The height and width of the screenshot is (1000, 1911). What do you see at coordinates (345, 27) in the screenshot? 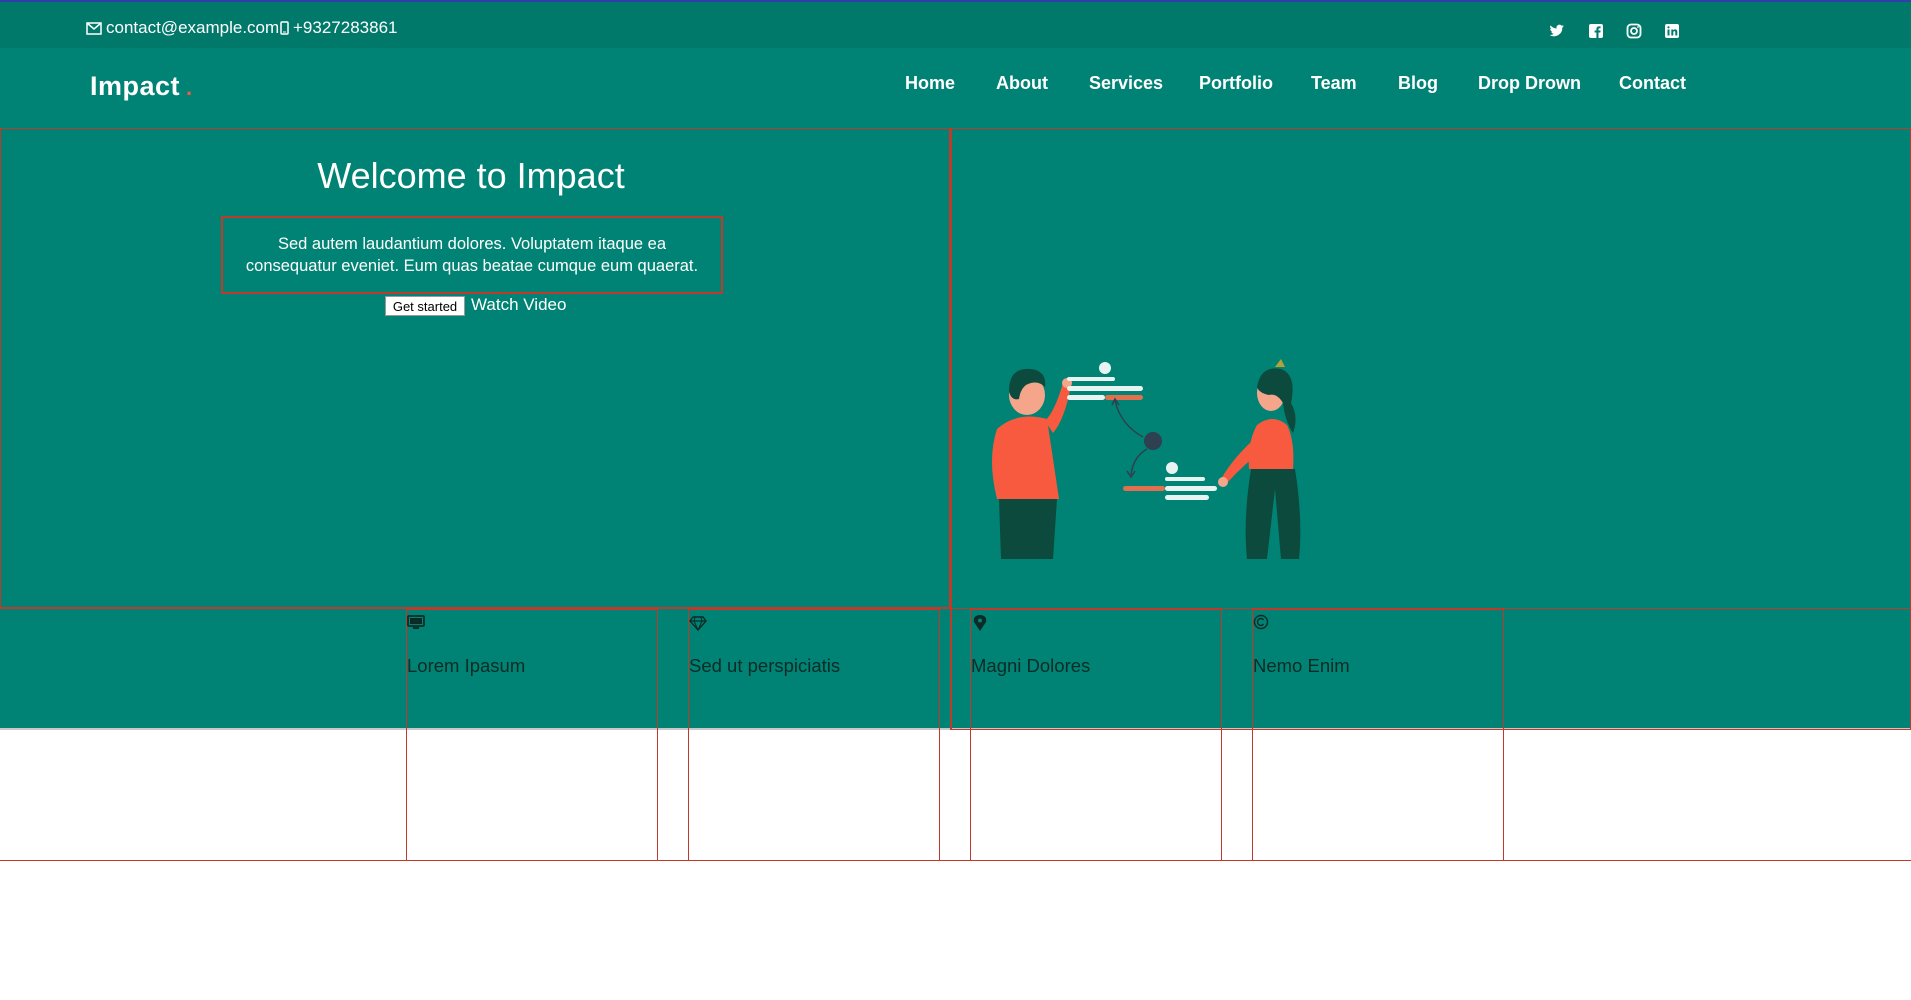
I see `phone-text: +9327283861` at bounding box center [345, 27].